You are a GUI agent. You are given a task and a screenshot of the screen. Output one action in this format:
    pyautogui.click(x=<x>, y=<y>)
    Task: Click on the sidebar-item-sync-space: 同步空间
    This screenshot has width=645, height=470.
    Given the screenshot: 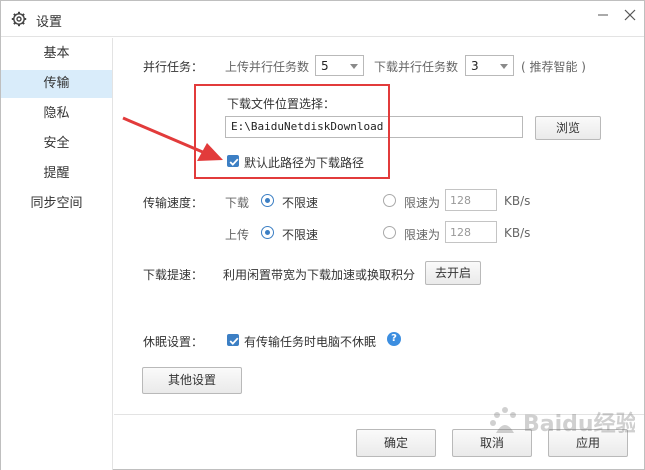 What is the action you would take?
    pyautogui.click(x=56, y=204)
    